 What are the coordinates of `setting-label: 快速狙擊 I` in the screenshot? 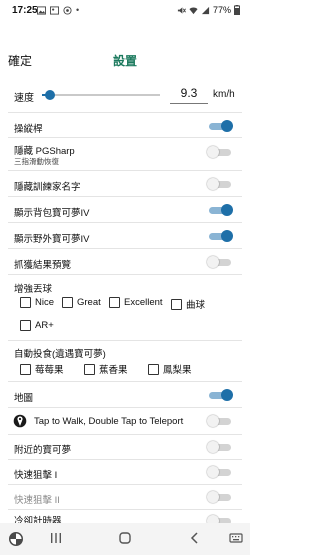 It's located at (36, 475).